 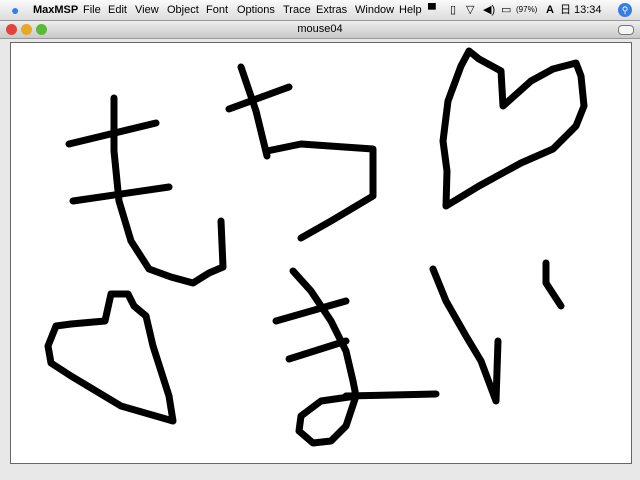 What do you see at coordinates (117, 10) in the screenshot?
I see `menu-edit: Edit` at bounding box center [117, 10].